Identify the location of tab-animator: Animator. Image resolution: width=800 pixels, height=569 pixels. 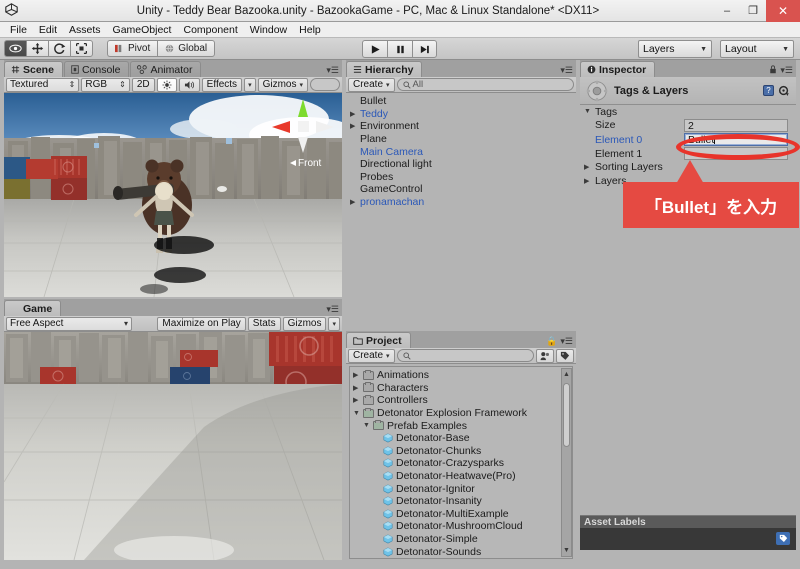
(166, 69).